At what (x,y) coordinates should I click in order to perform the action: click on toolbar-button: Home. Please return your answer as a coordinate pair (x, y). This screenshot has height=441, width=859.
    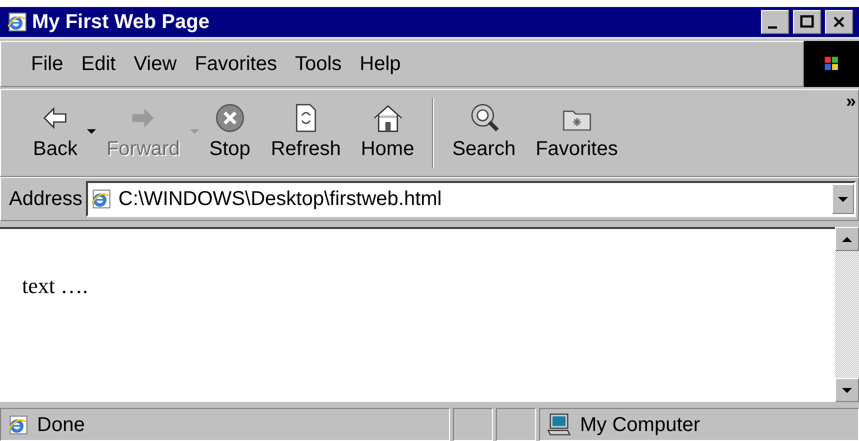
    Looking at the image, I should click on (387, 133).